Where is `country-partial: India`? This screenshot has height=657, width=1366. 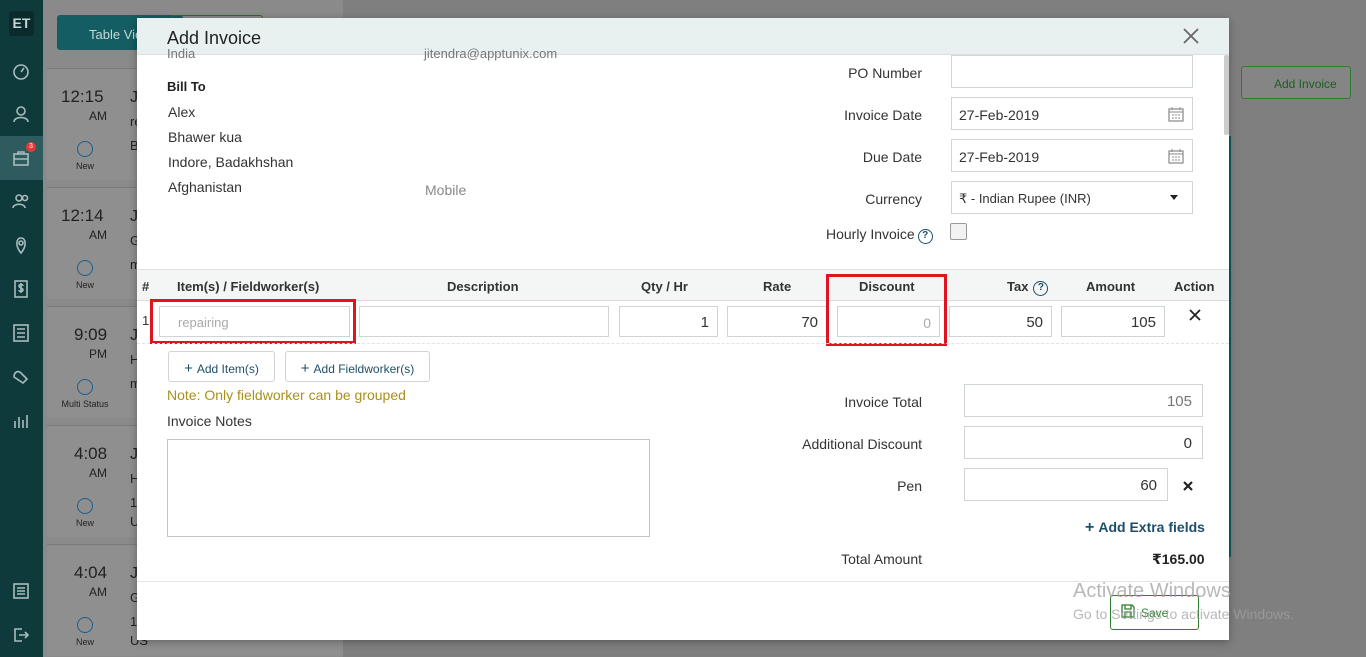
country-partial: India is located at coordinates (181, 53).